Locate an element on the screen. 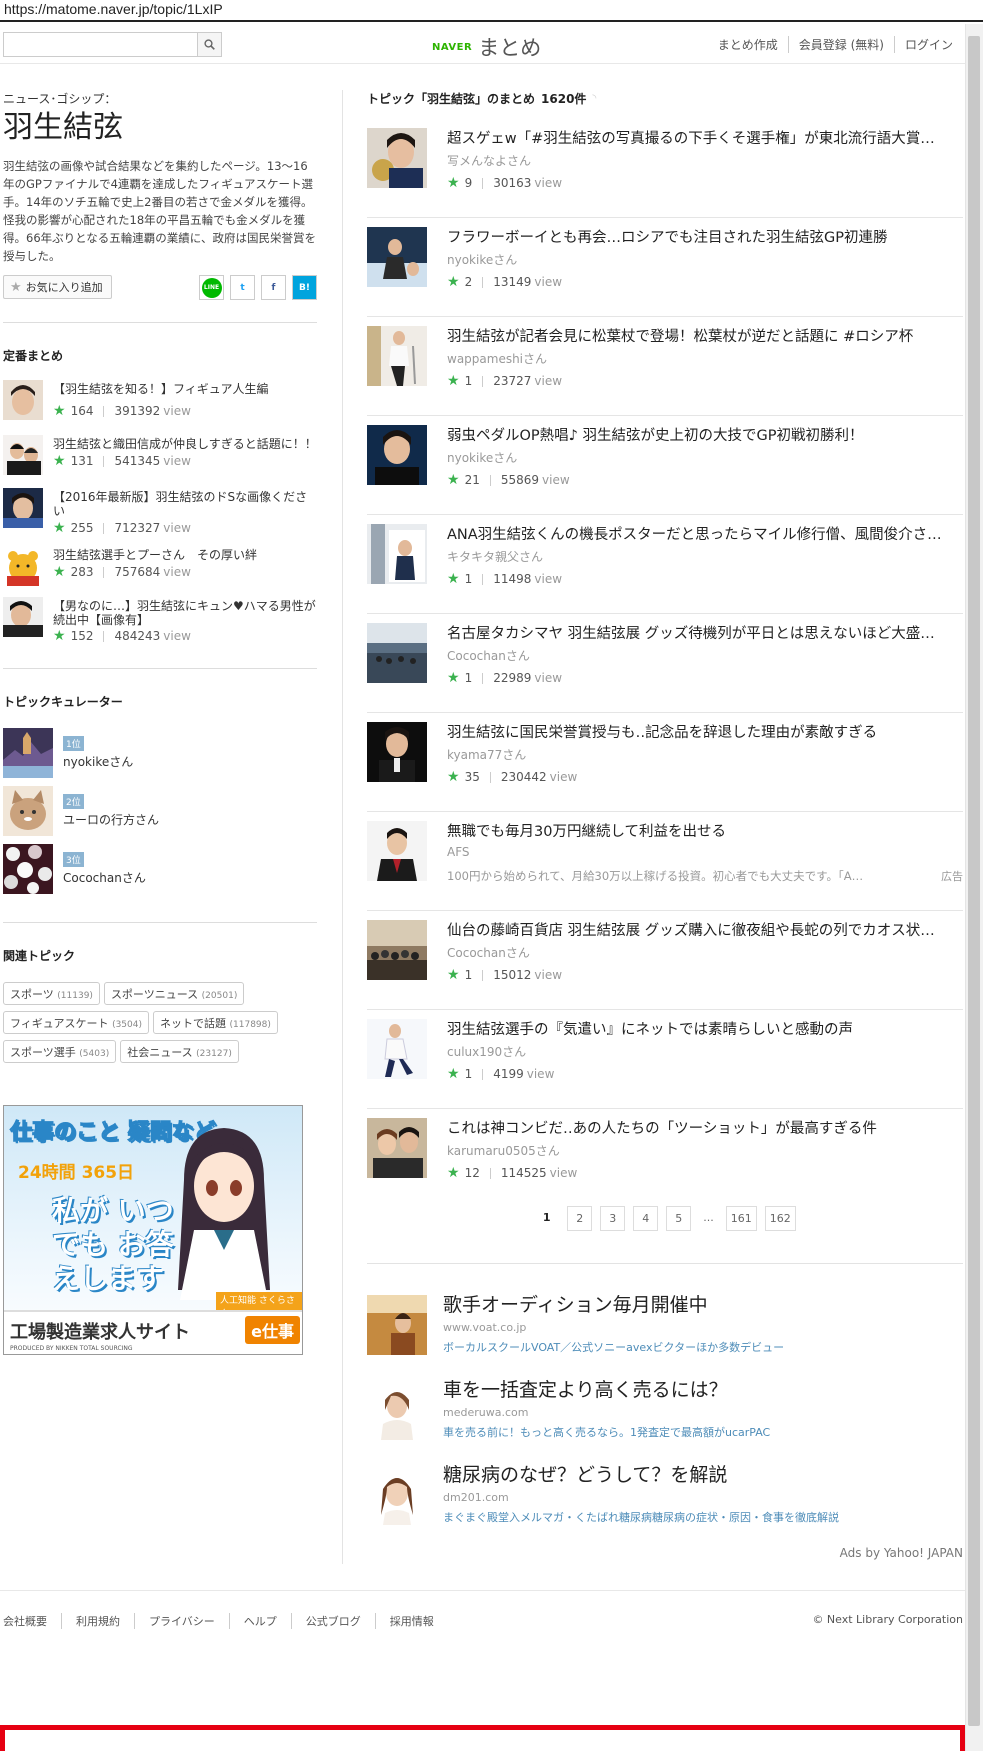 This screenshot has width=983, height=1751. hatena-share-button: B! is located at coordinates (304, 287).